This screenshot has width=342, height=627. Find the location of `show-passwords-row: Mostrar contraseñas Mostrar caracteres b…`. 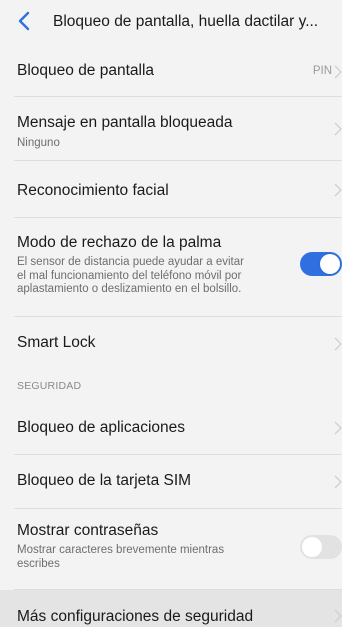

show-passwords-row: Mostrar contraseñas Mostrar caracteres b… is located at coordinates (171, 549).